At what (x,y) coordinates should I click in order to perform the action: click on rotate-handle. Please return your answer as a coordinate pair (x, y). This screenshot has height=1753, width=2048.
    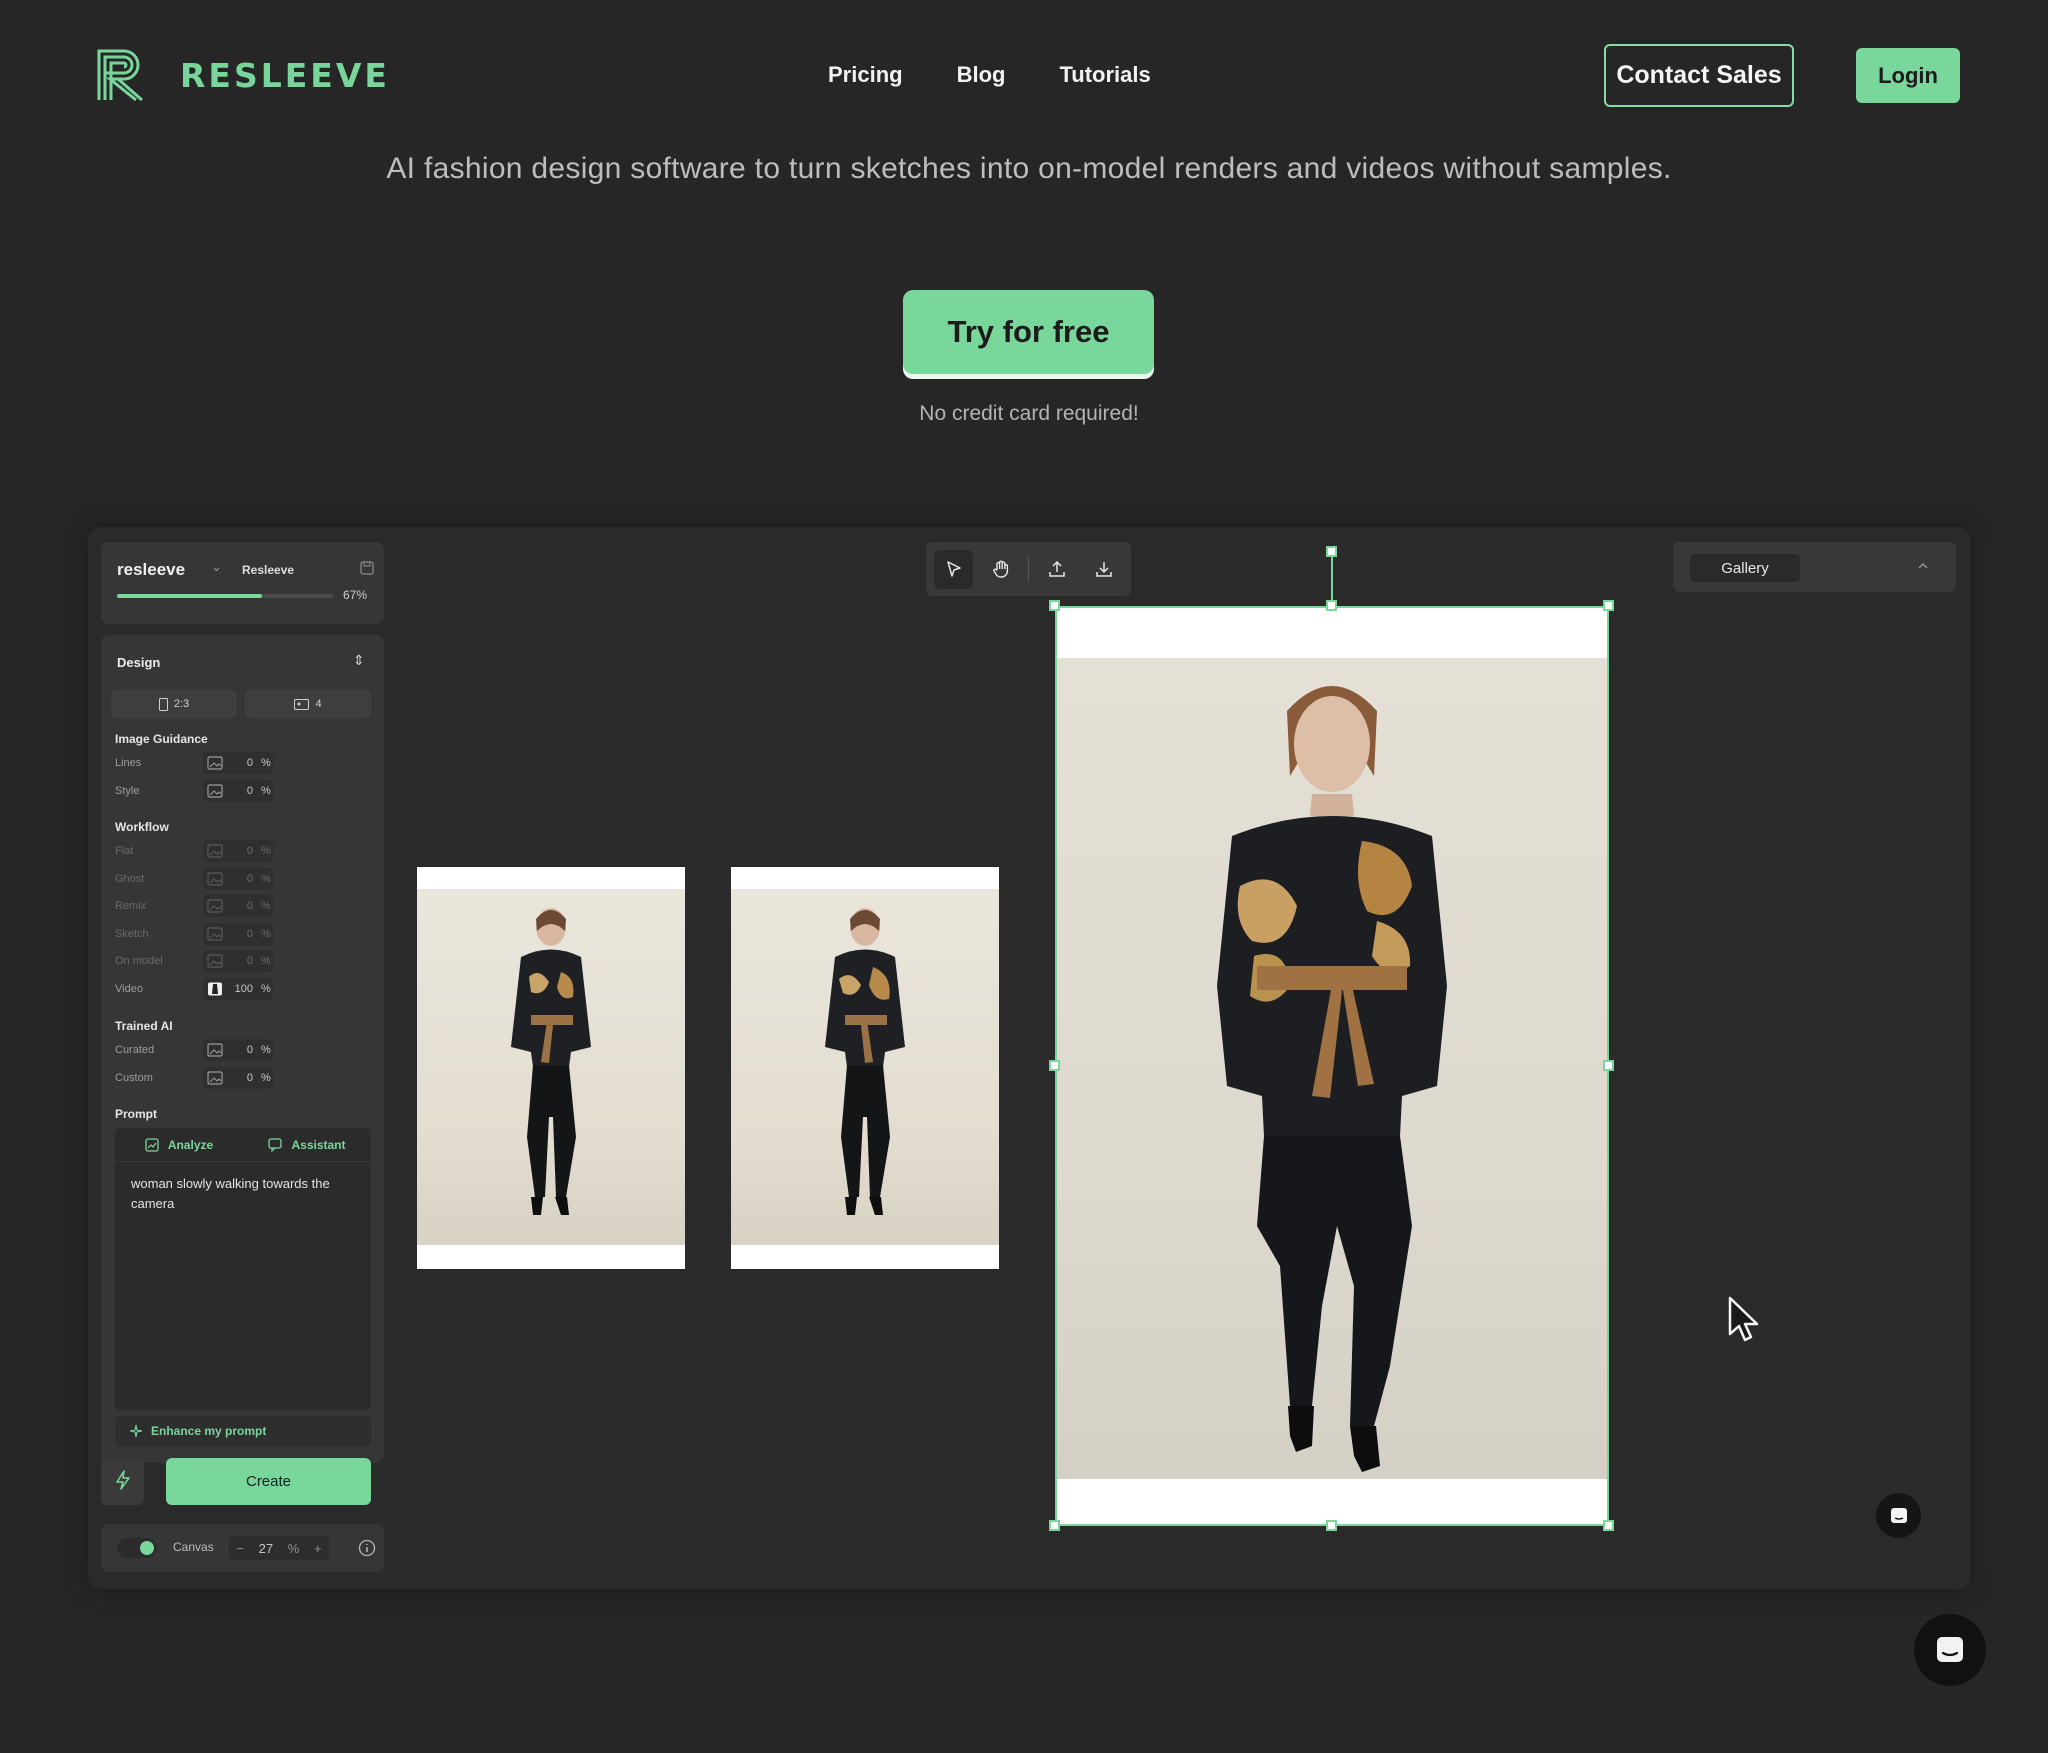
    Looking at the image, I should click on (1331, 551).